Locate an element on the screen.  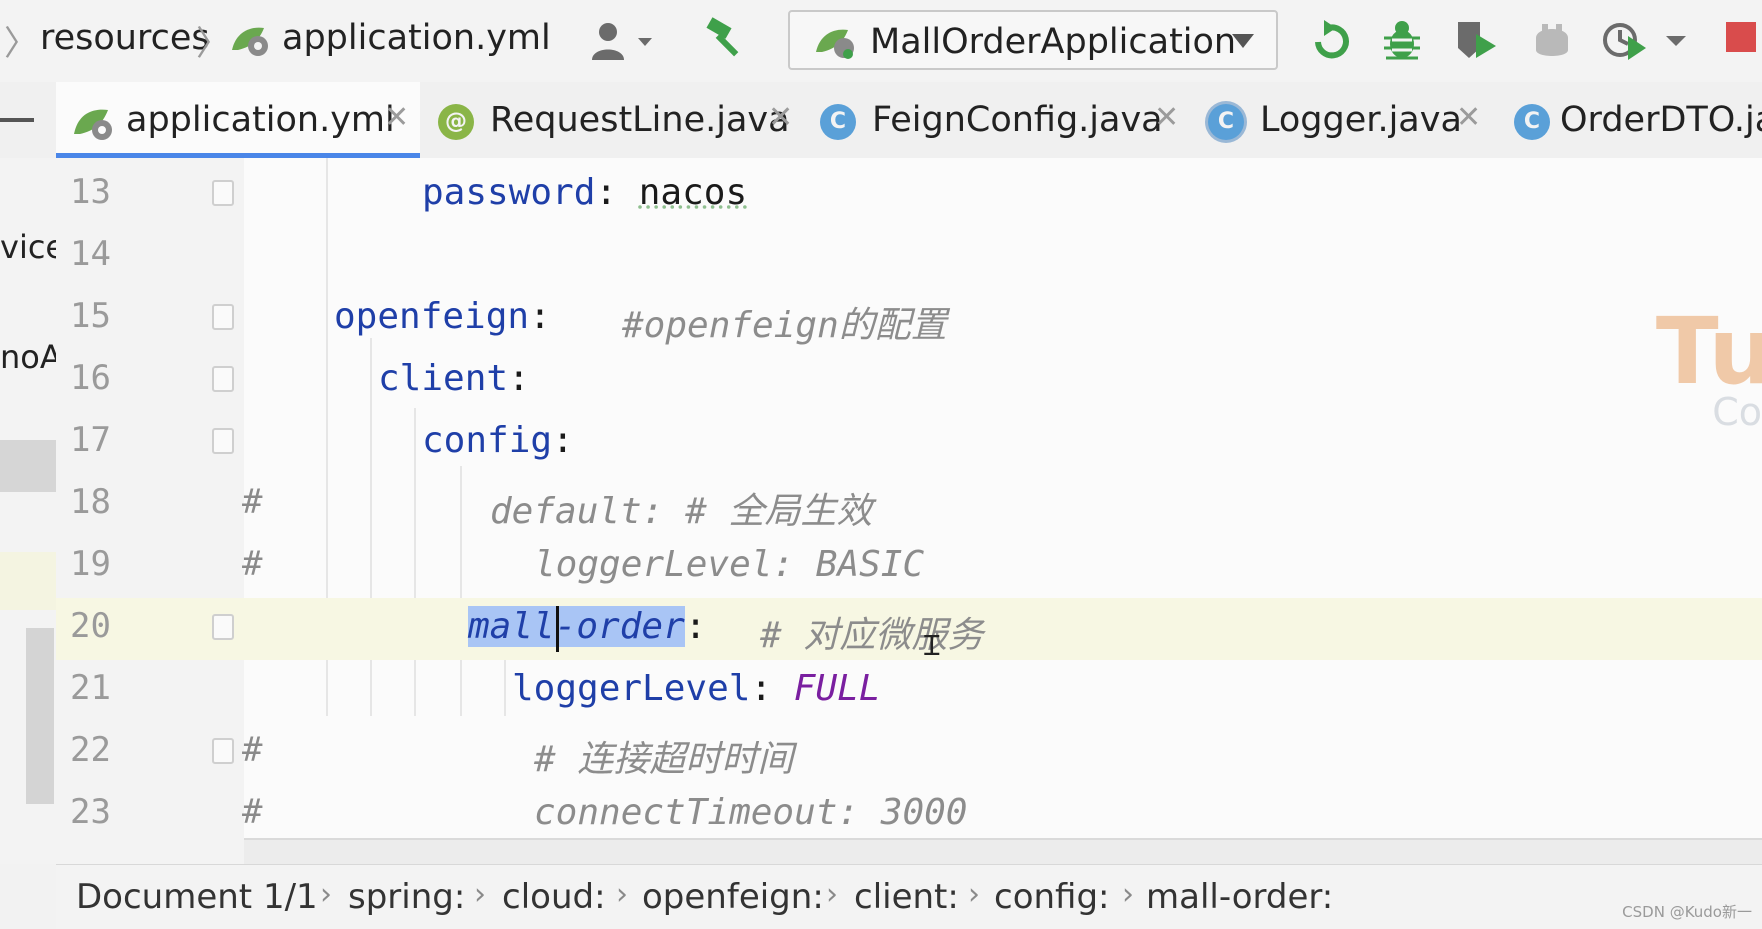
code-line: 17 config: is located at coordinates (909, 443).